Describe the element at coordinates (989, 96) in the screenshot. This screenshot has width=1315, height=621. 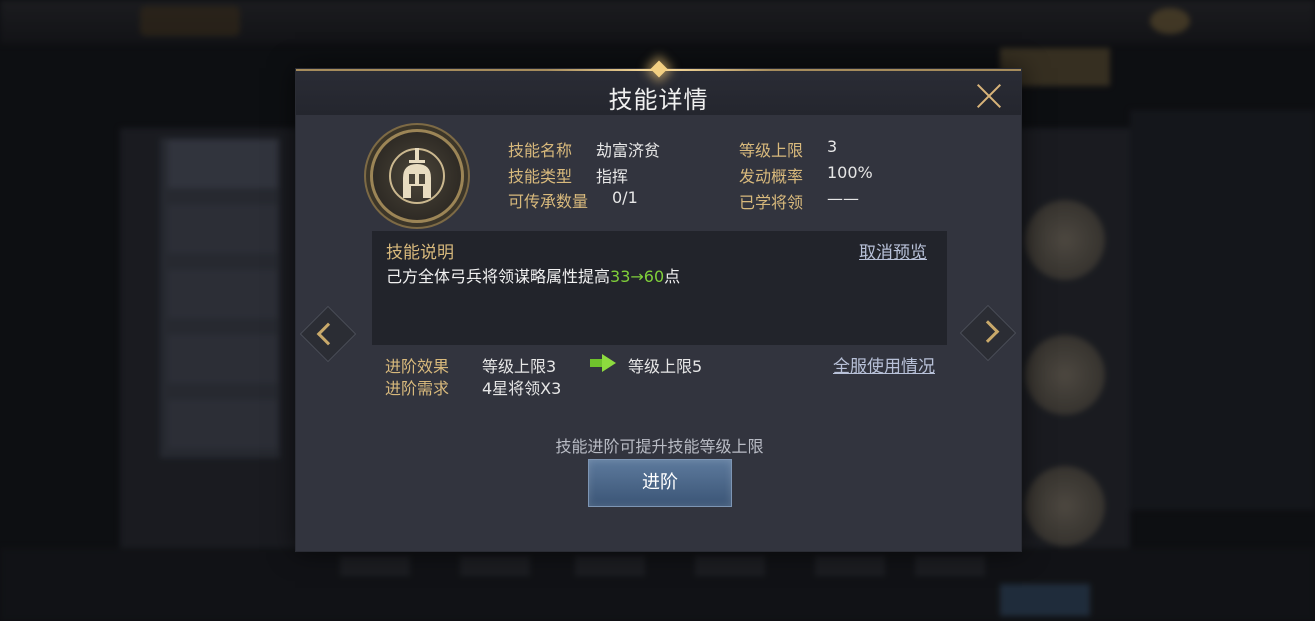
I see `close-icon` at that location.